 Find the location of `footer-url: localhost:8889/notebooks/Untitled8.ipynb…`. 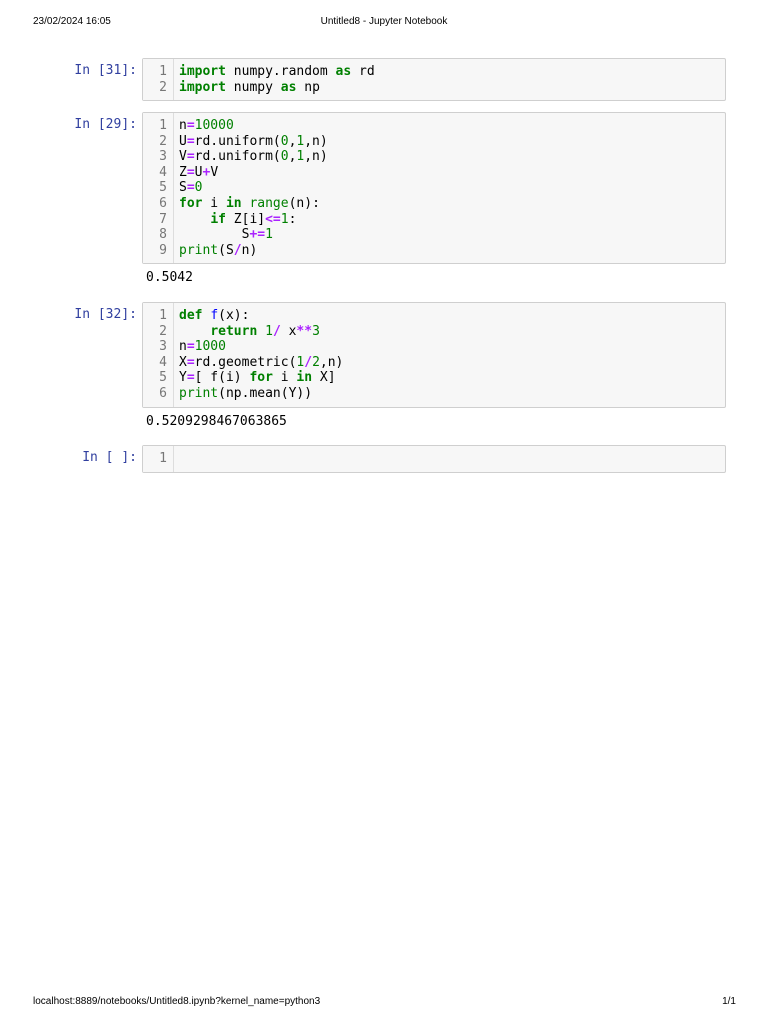

footer-url: localhost:8889/notebooks/Untitled8.ipynb… is located at coordinates (177, 1001).